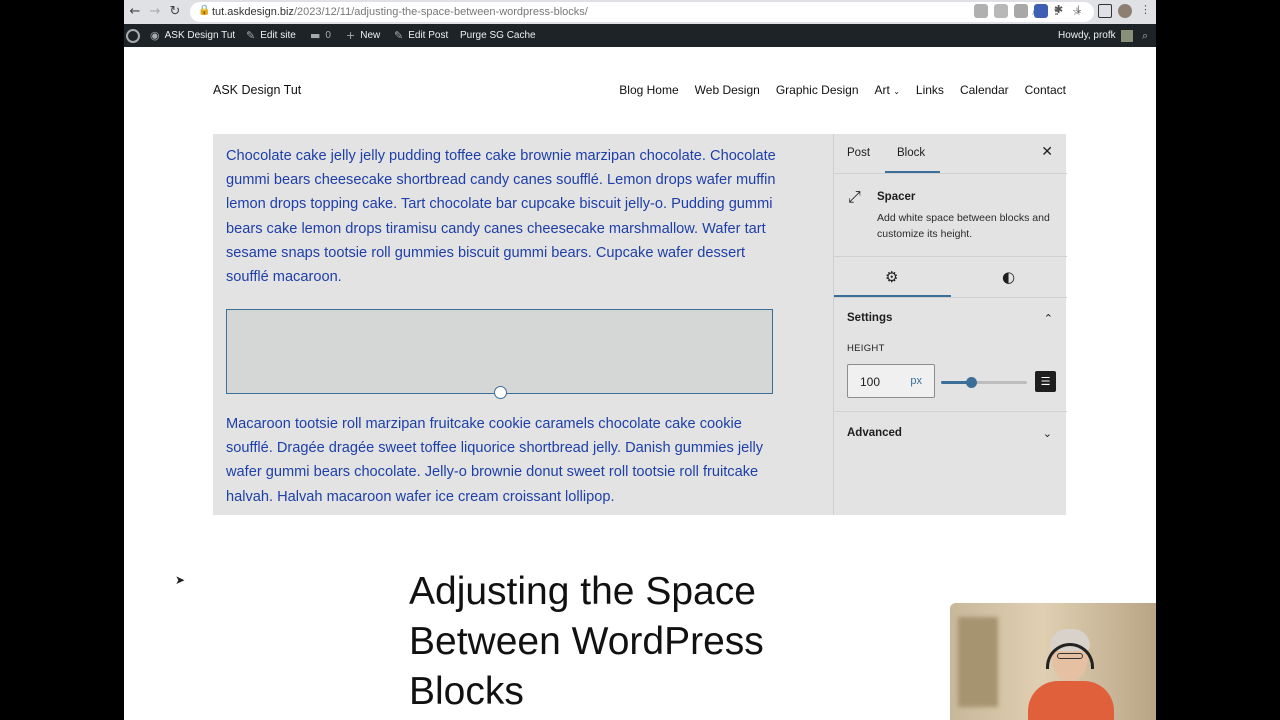 This screenshot has height=720, width=1280. Describe the element at coordinates (257, 90) in the screenshot. I see `site-title: ASK Design Tut` at that location.